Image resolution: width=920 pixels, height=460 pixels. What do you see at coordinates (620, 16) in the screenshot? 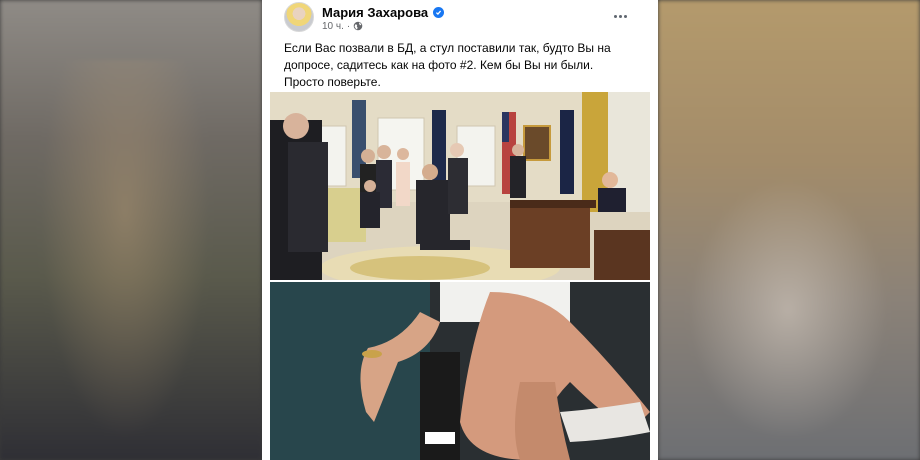
I see `more-options-icon` at bounding box center [620, 16].